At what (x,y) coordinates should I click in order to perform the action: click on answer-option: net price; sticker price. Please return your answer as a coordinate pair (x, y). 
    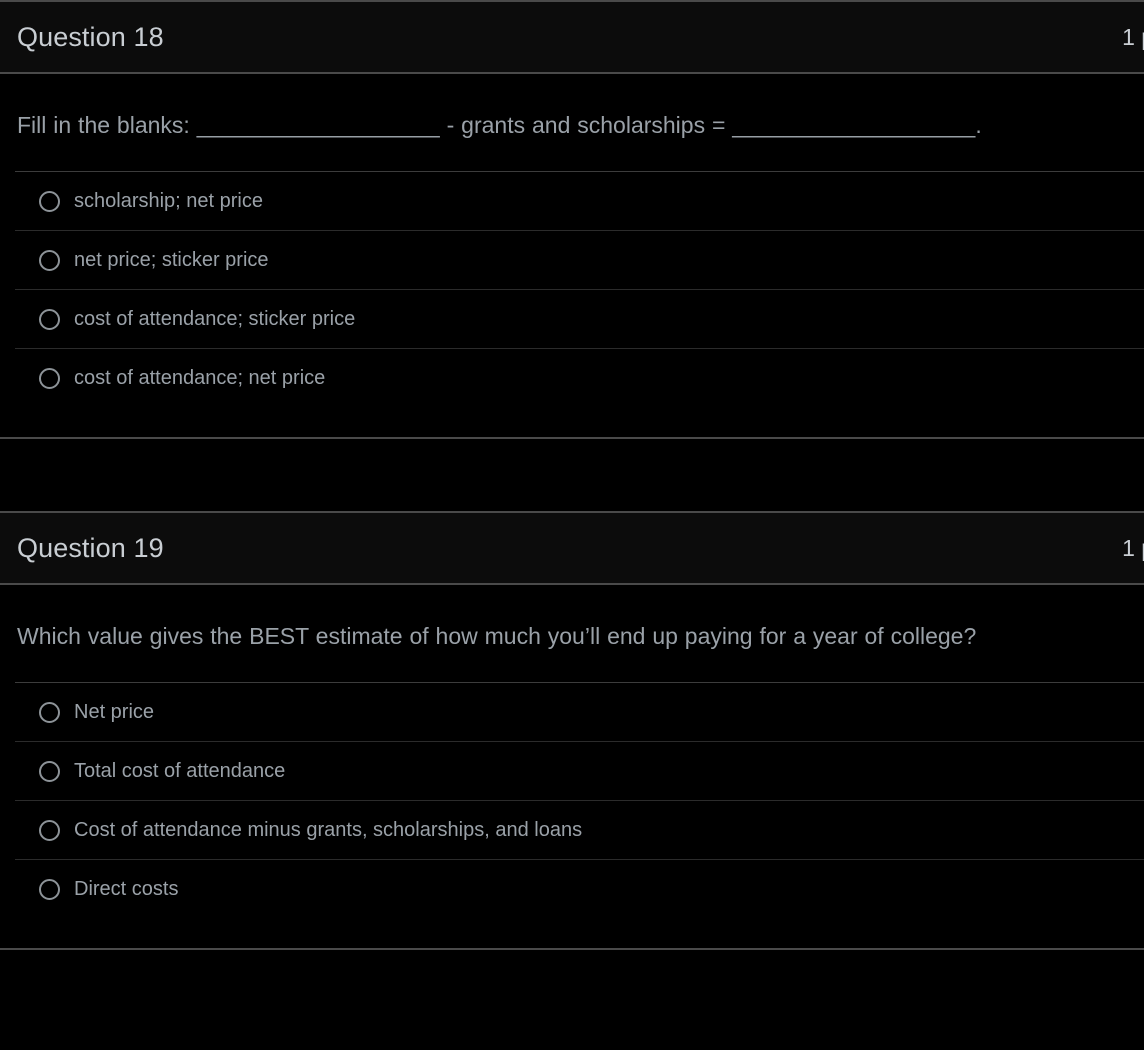
    Looking at the image, I should click on (579, 259).